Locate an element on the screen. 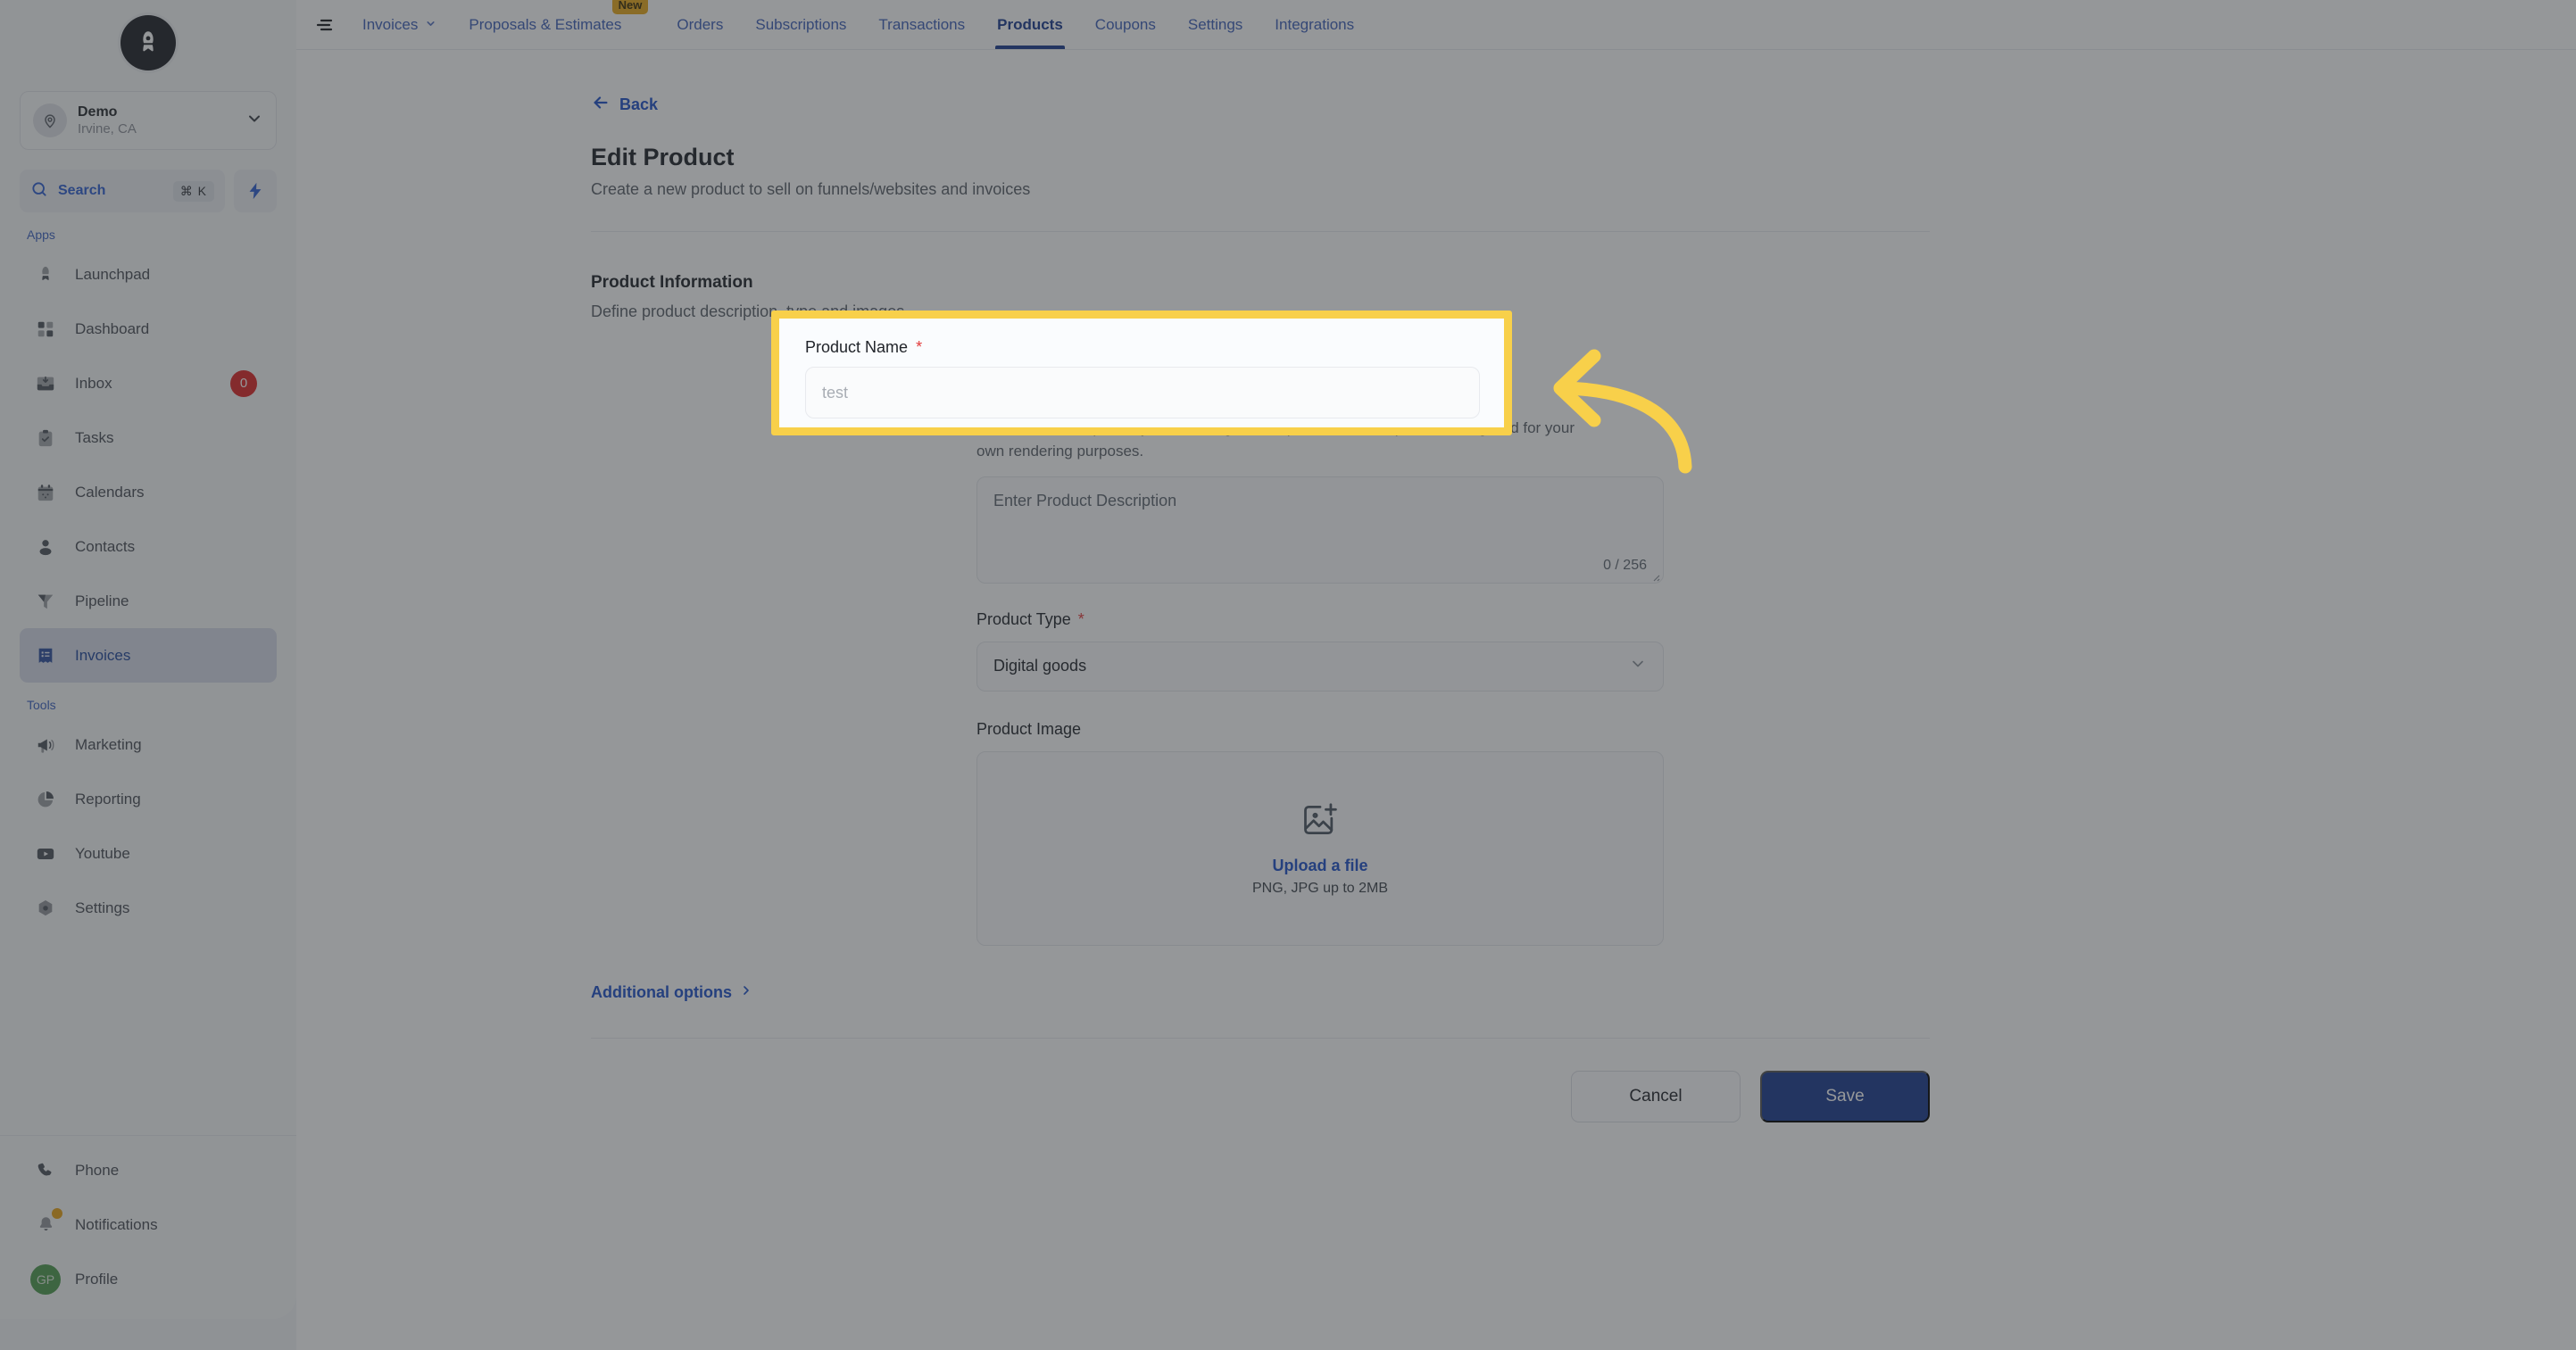  back-link: Back is located at coordinates (624, 105).